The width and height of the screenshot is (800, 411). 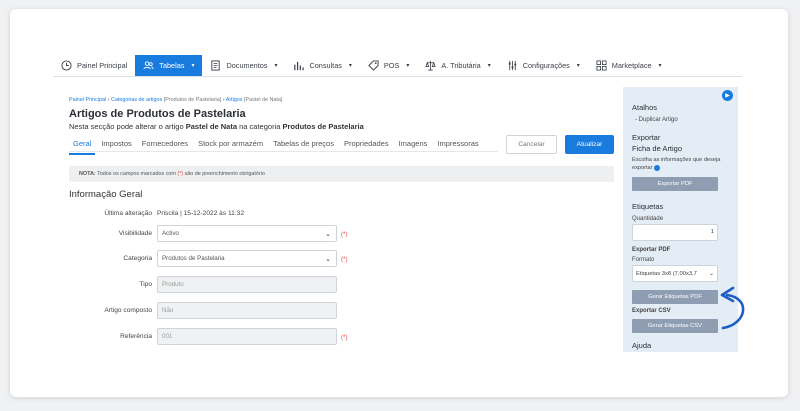 I want to click on format-selected-value: Etiquetas 3x8 (7,00x3,7, so click(x=666, y=273).